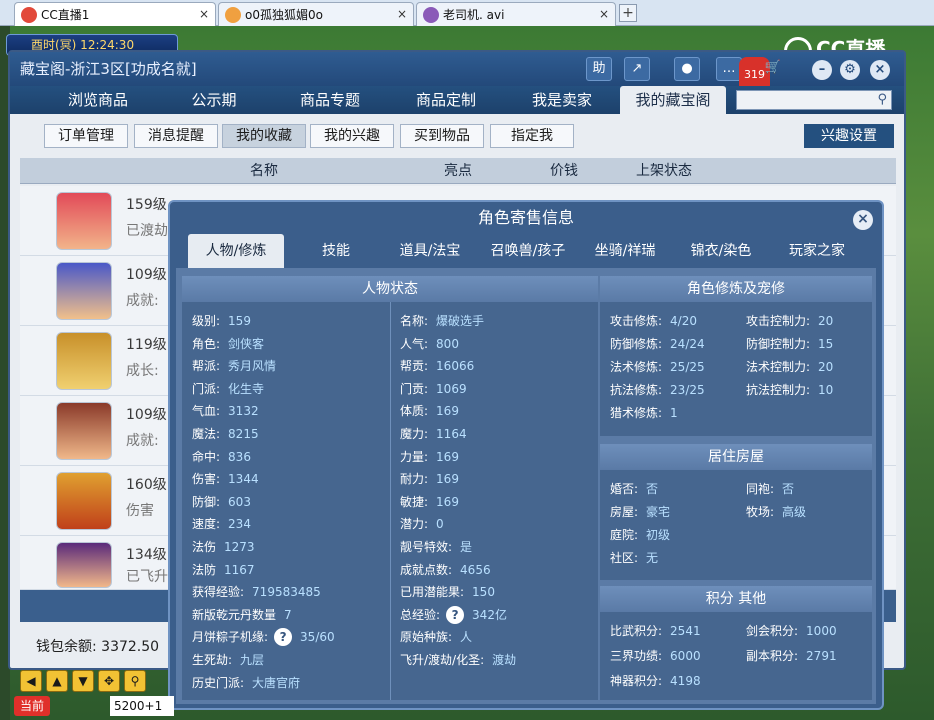  What do you see at coordinates (142, 706) in the screenshot?
I see `chat-input: 5200+1` at bounding box center [142, 706].